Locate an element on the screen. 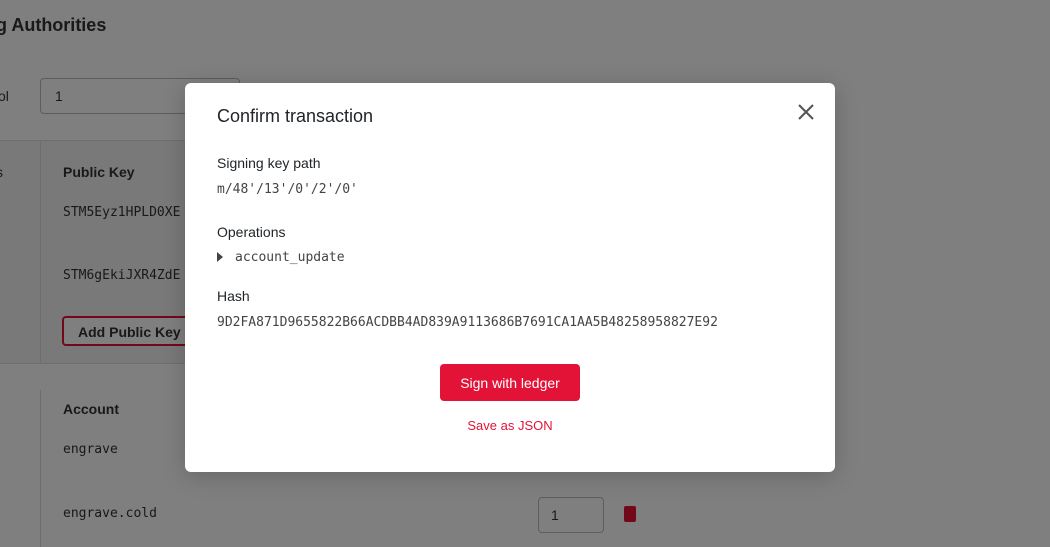 This screenshot has width=1050, height=547. sign-with-ledger-button: Sign with ledger is located at coordinates (510, 382).